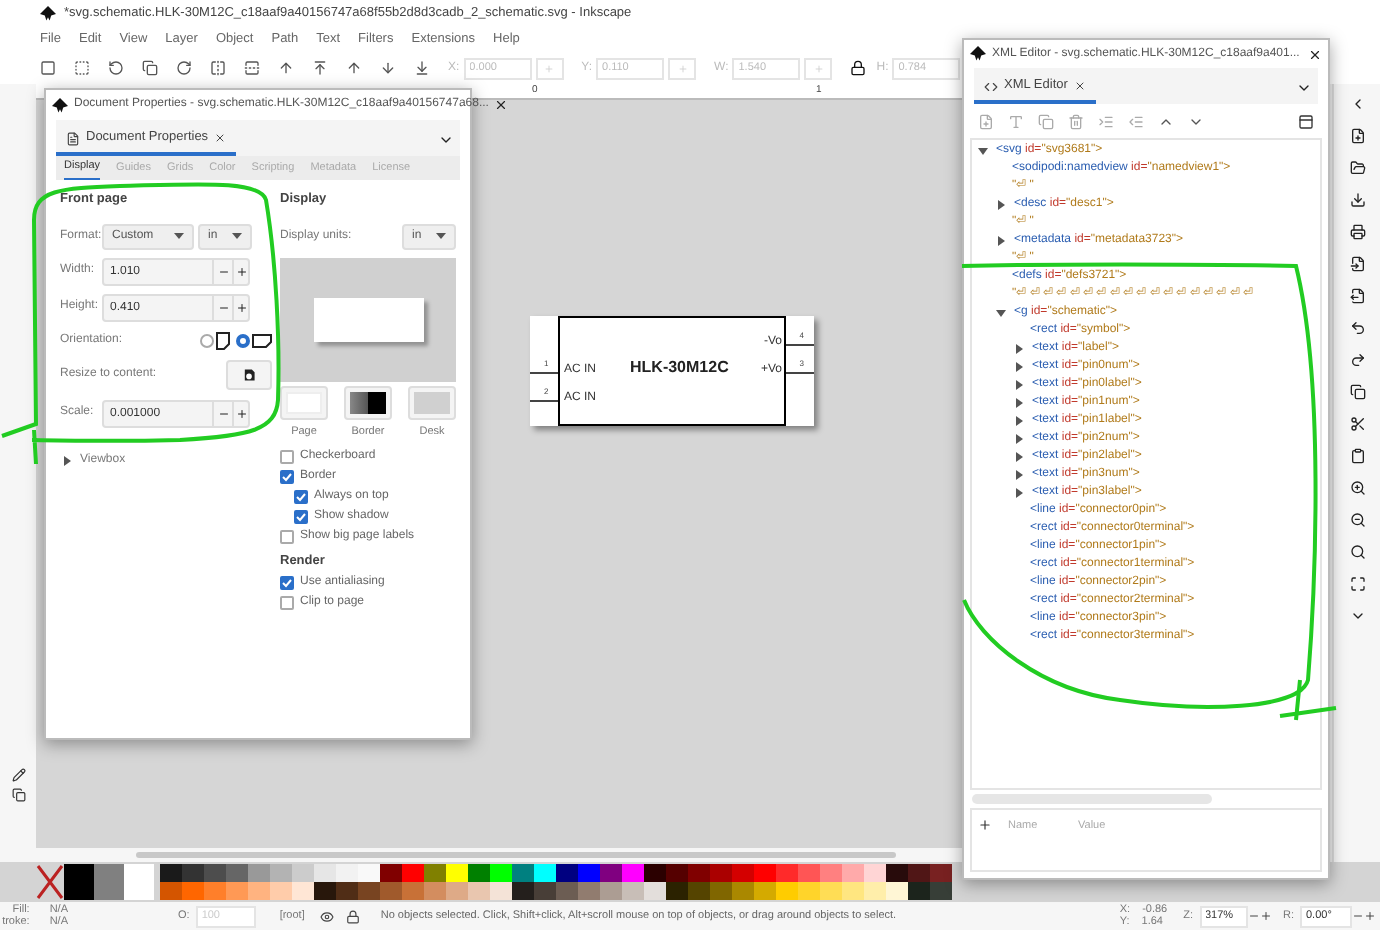 This screenshot has height=930, width=1380. I want to click on layout-icon, so click(1306, 121).